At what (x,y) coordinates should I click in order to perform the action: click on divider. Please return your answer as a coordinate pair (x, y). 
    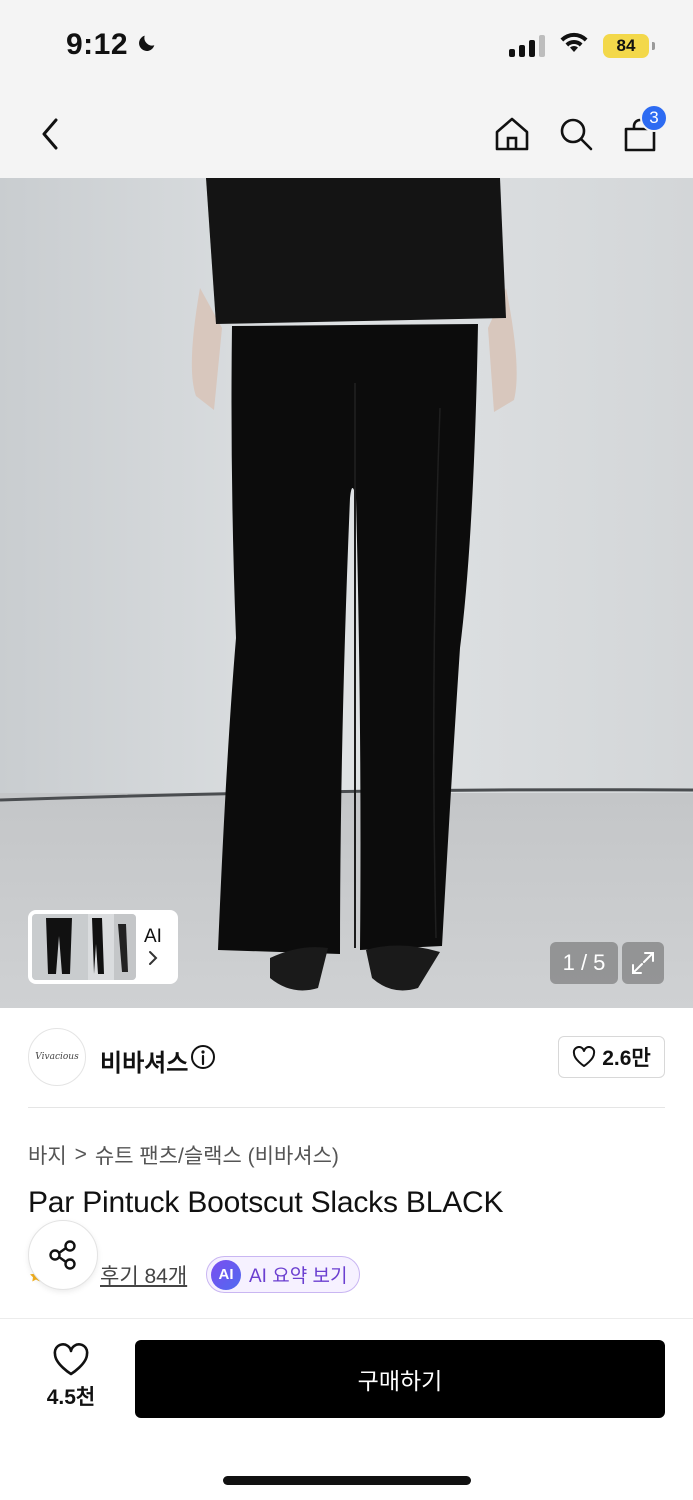
    Looking at the image, I should click on (346, 1107).